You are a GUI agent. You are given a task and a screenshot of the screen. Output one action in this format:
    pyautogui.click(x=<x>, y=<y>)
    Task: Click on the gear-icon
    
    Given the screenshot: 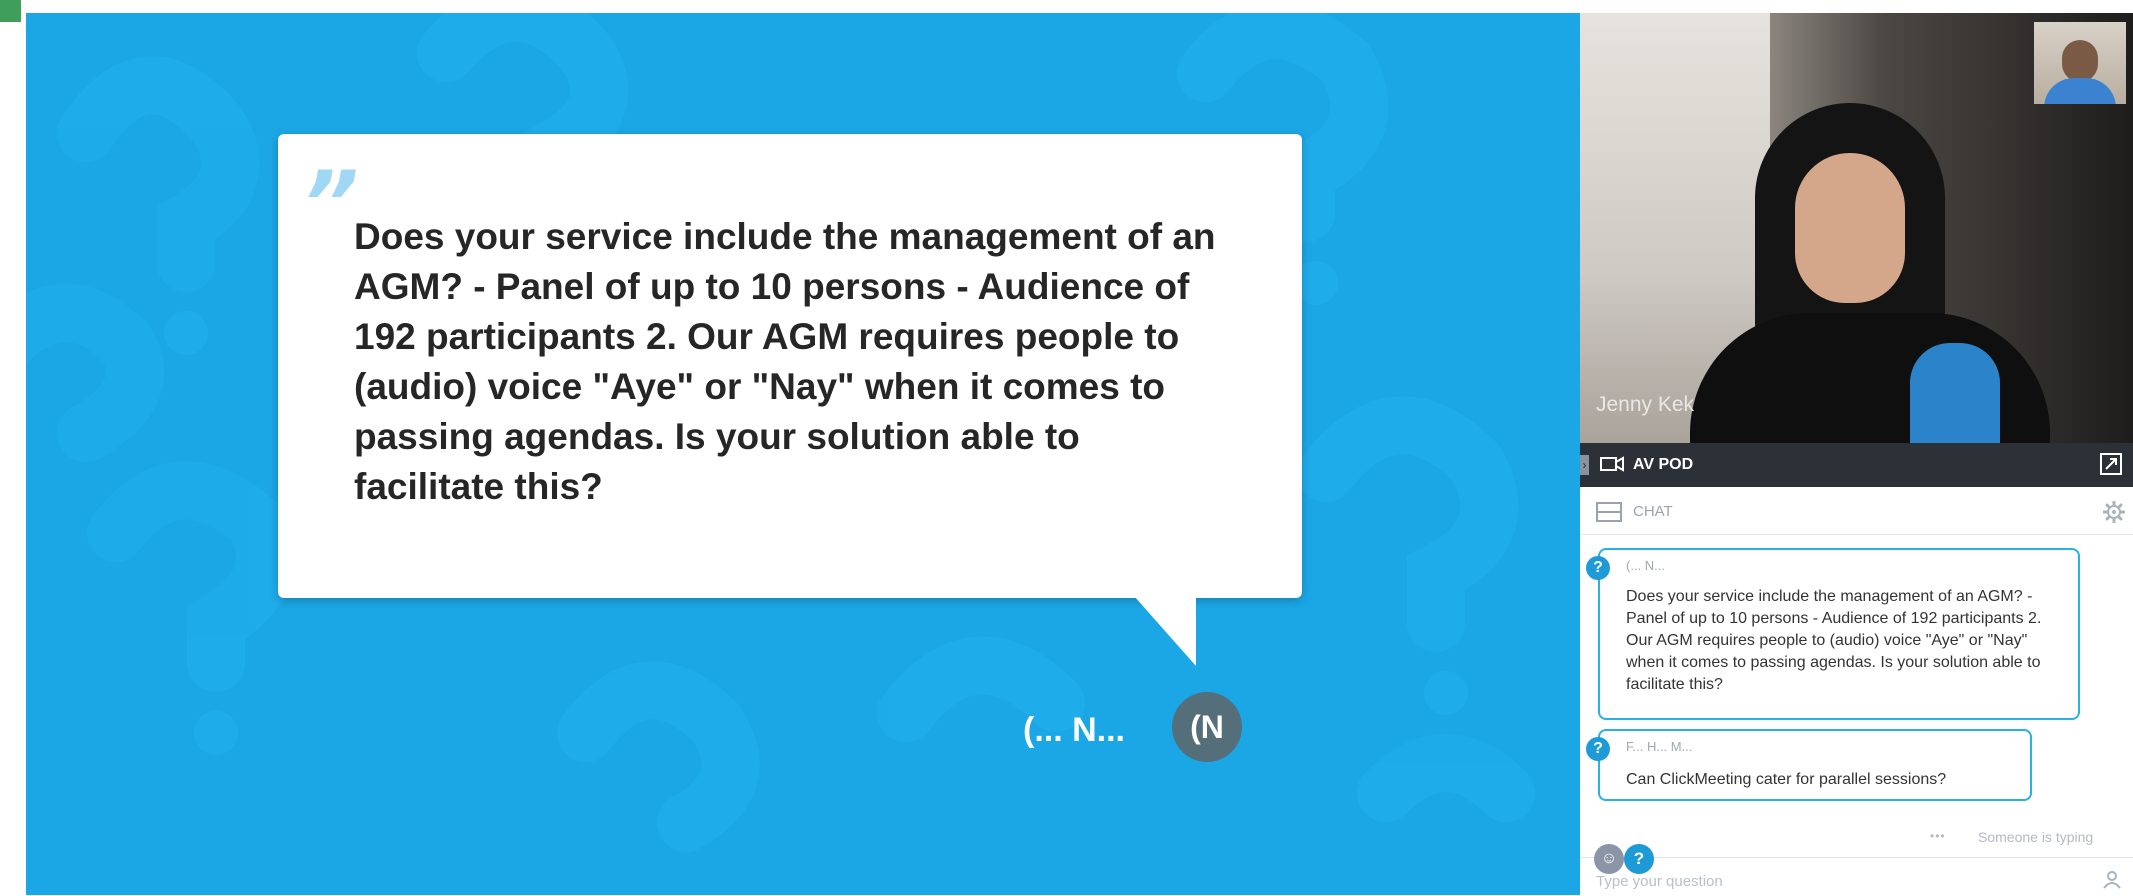 What is the action you would take?
    pyautogui.click(x=2114, y=512)
    